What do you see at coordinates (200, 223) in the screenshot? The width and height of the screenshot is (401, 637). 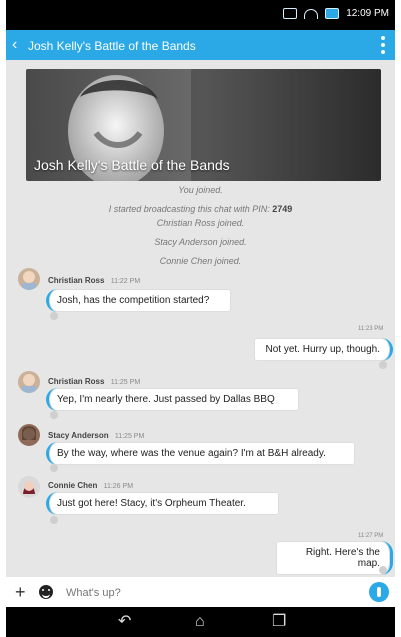 I see `system-message: Christian Ross joined.` at bounding box center [200, 223].